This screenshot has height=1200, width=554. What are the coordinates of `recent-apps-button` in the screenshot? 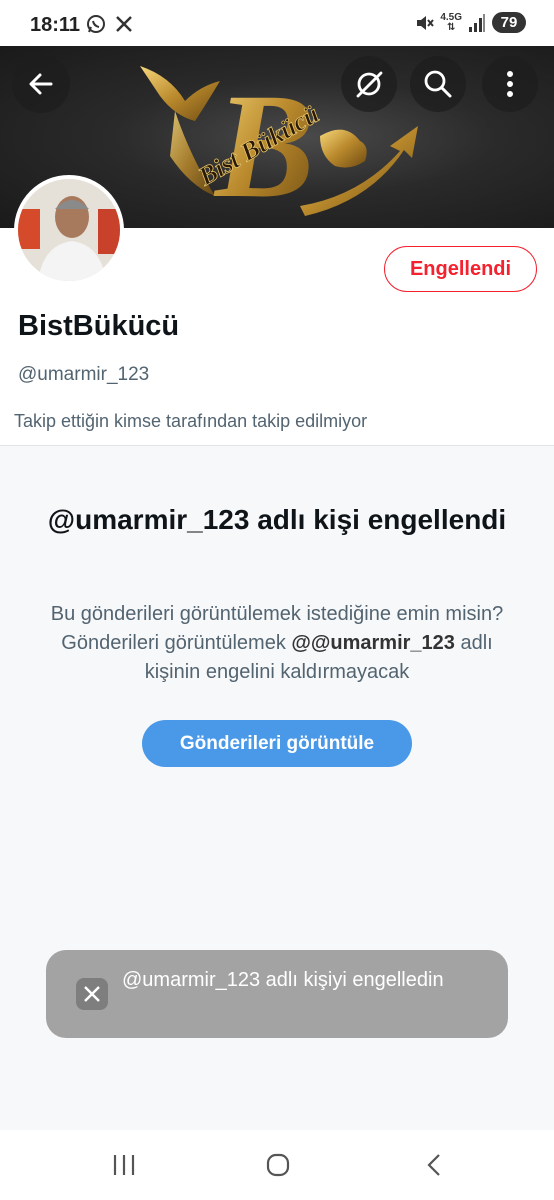 It's located at (124, 1165).